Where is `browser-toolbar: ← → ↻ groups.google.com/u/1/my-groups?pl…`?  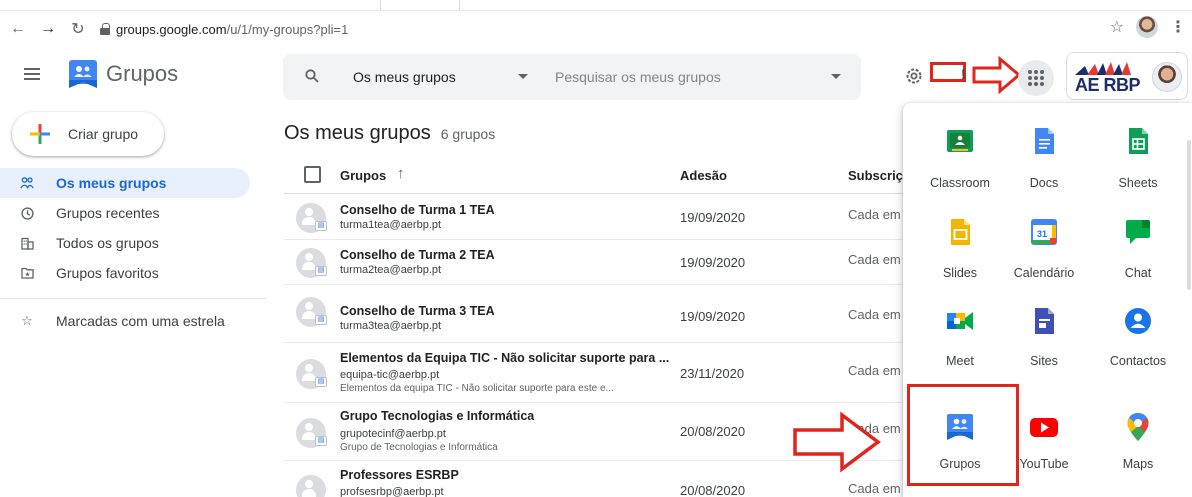
browser-toolbar: ← → ↻ groups.google.com/u/1/my-groups?pl… is located at coordinates (596, 29).